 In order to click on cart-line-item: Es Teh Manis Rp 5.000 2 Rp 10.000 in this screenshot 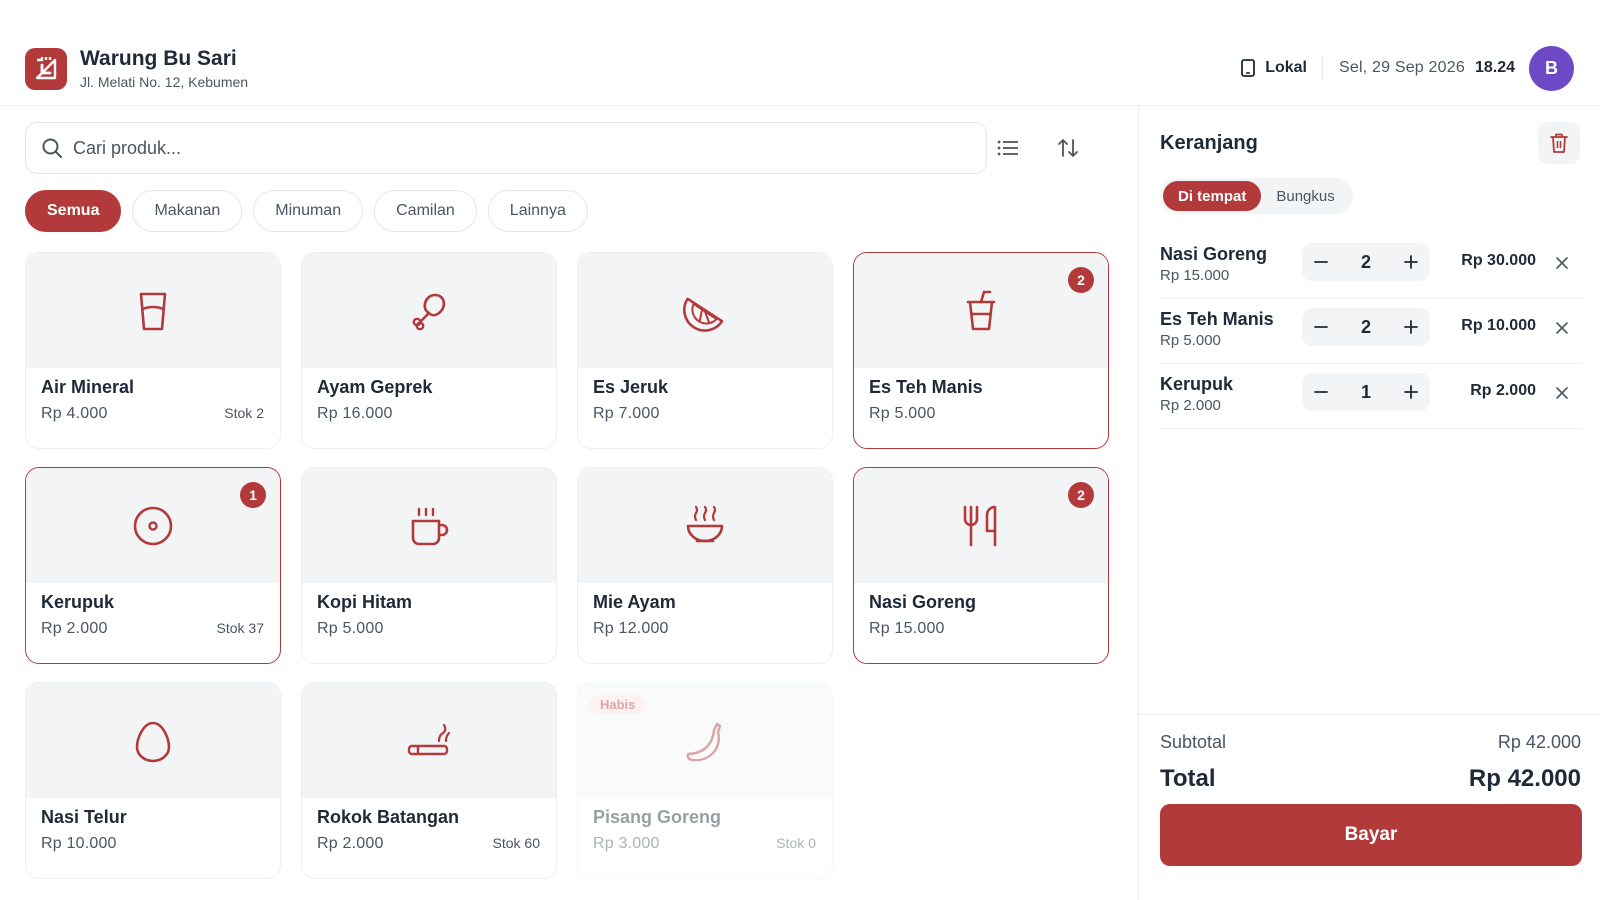, I will do `click(1371, 331)`.